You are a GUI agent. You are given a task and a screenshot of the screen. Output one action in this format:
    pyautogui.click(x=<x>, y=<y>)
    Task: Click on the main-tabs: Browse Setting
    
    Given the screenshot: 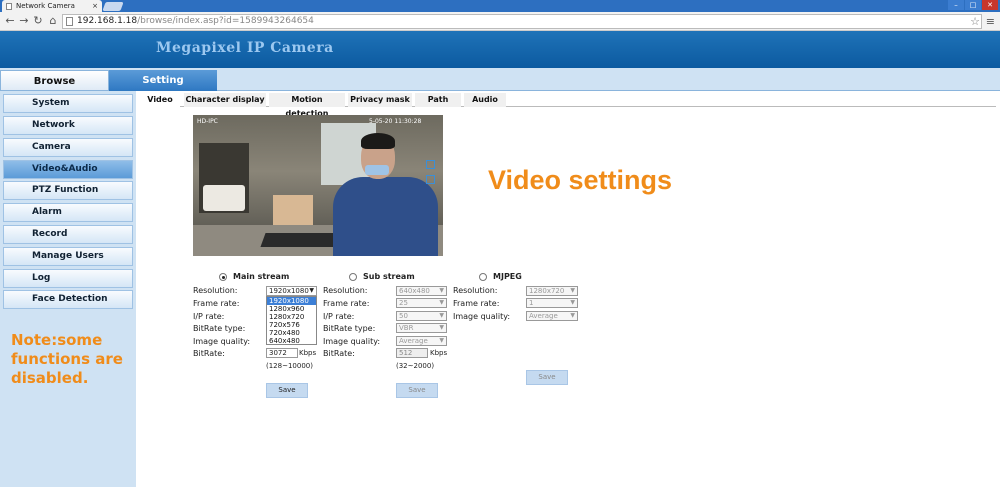 What is the action you would take?
    pyautogui.click(x=500, y=79)
    